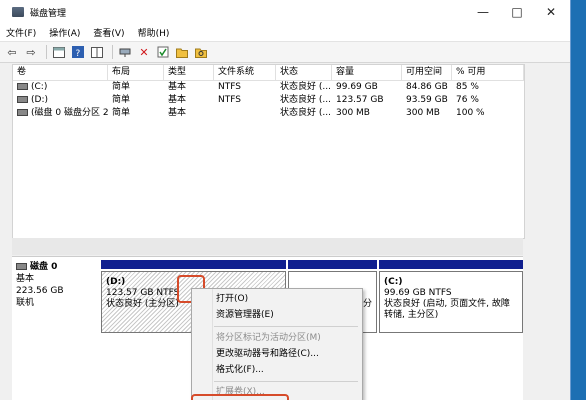 The image size is (586, 400). Describe the element at coordinates (97, 52) in the screenshot. I see `view-icon` at that location.